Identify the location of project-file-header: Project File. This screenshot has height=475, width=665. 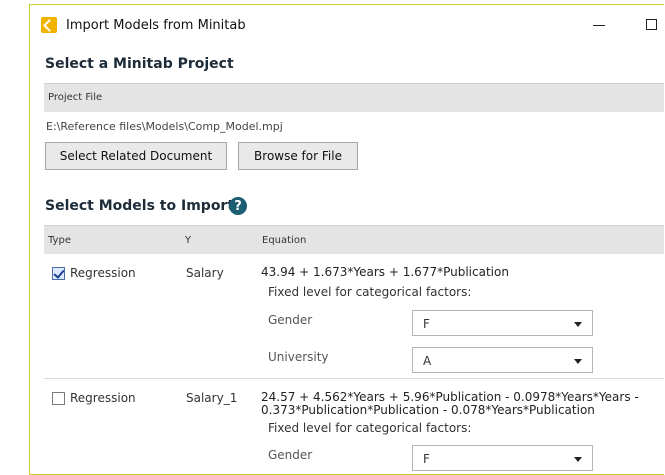
(354, 97).